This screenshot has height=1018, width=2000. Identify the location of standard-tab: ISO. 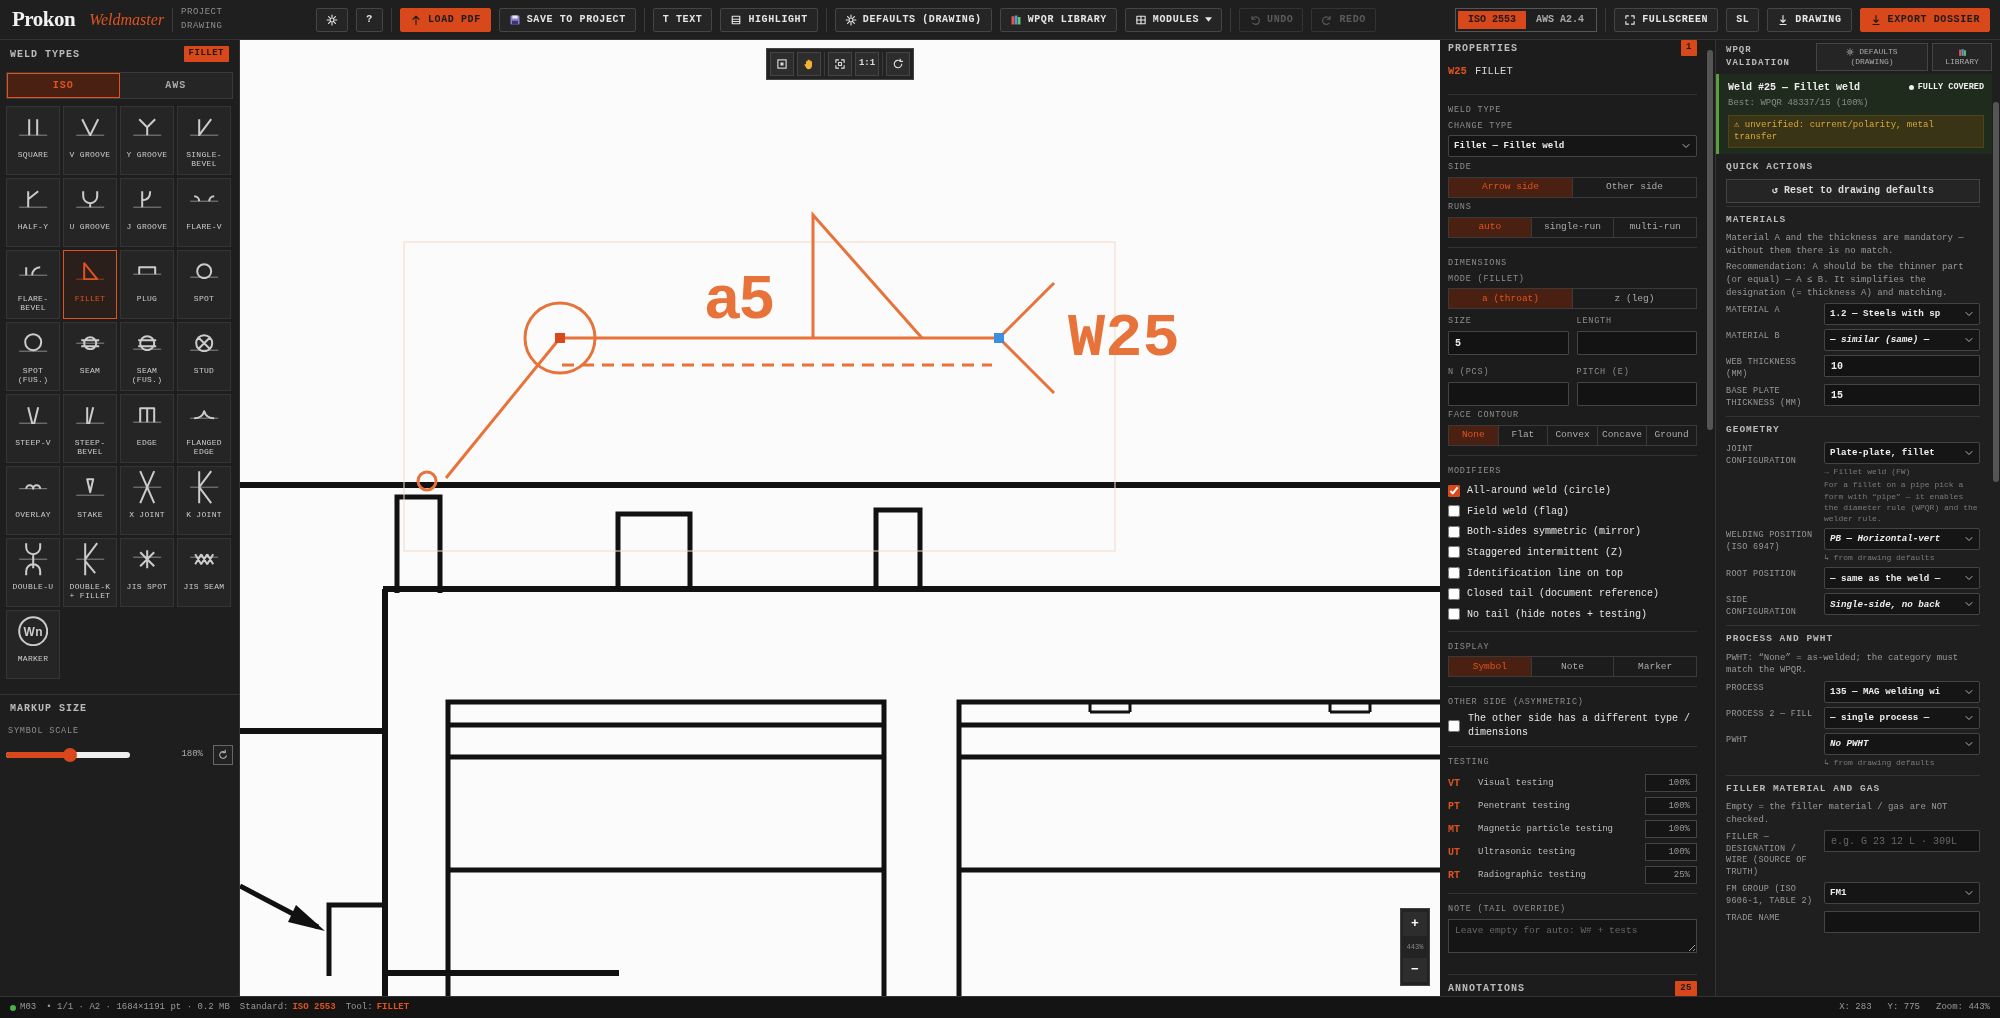
(63, 85).